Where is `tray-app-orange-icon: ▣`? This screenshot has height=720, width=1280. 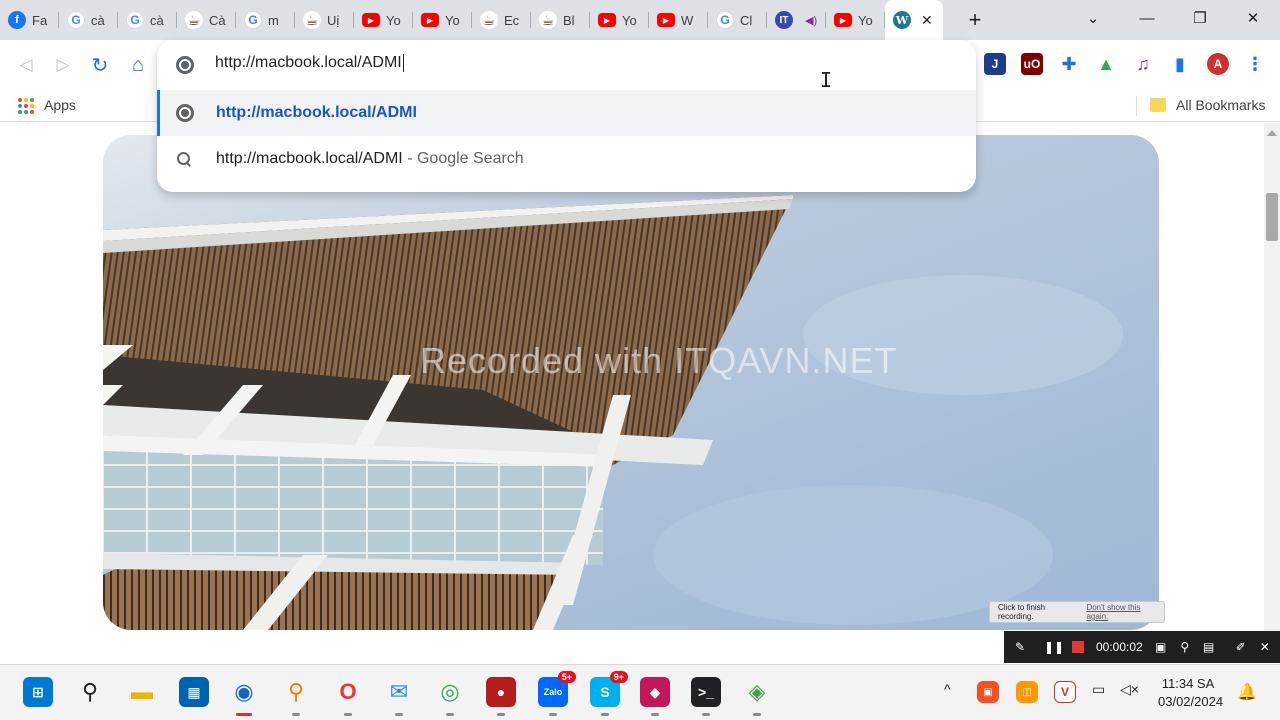
tray-app-orange-icon: ▣ is located at coordinates (988, 692).